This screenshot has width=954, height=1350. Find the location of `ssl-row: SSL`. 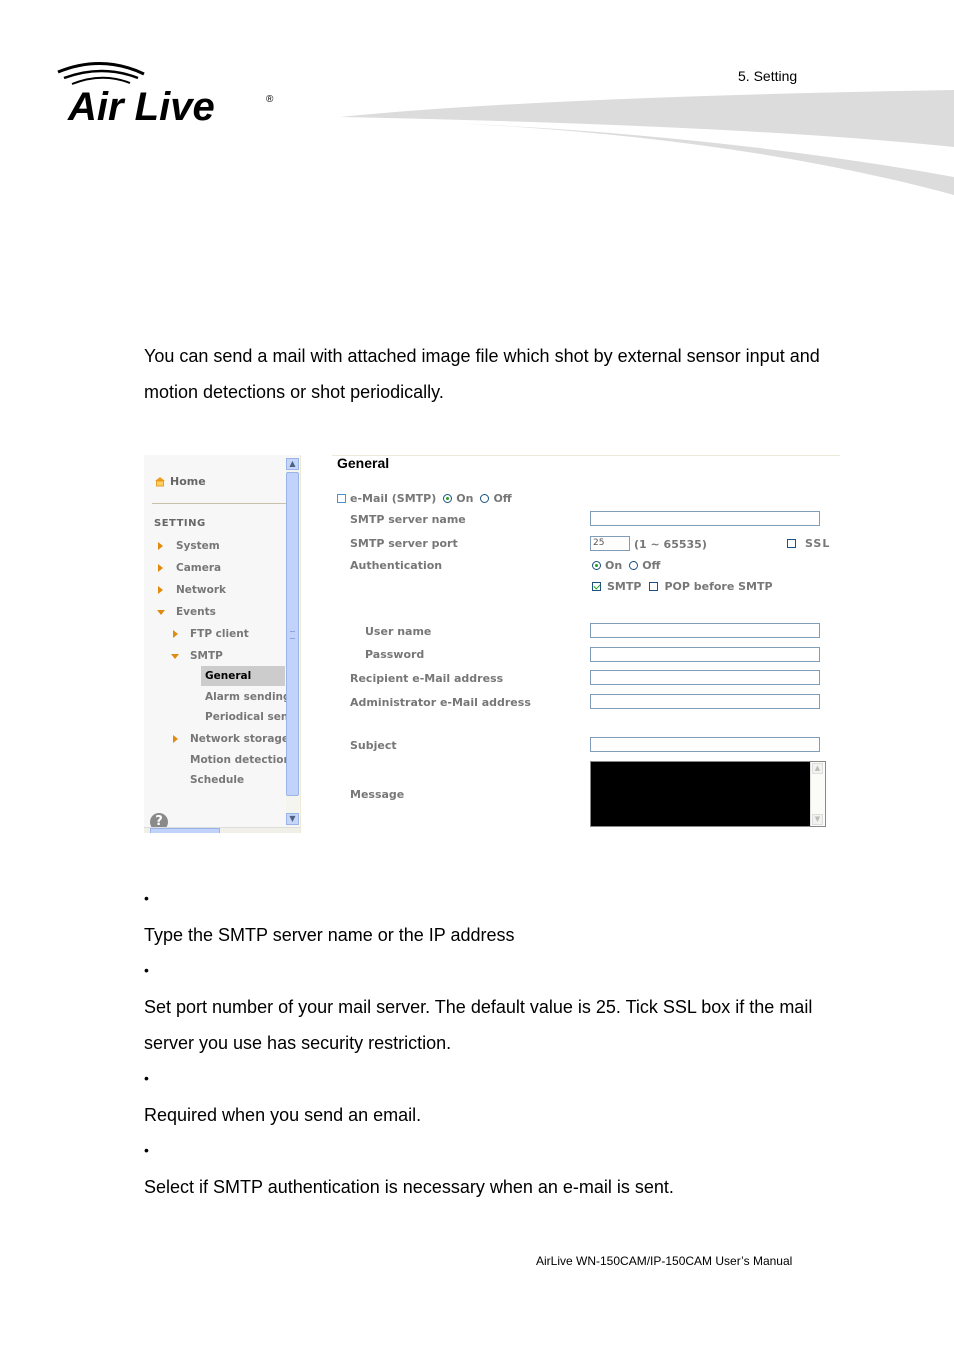

ssl-row: SSL is located at coordinates (808, 543).